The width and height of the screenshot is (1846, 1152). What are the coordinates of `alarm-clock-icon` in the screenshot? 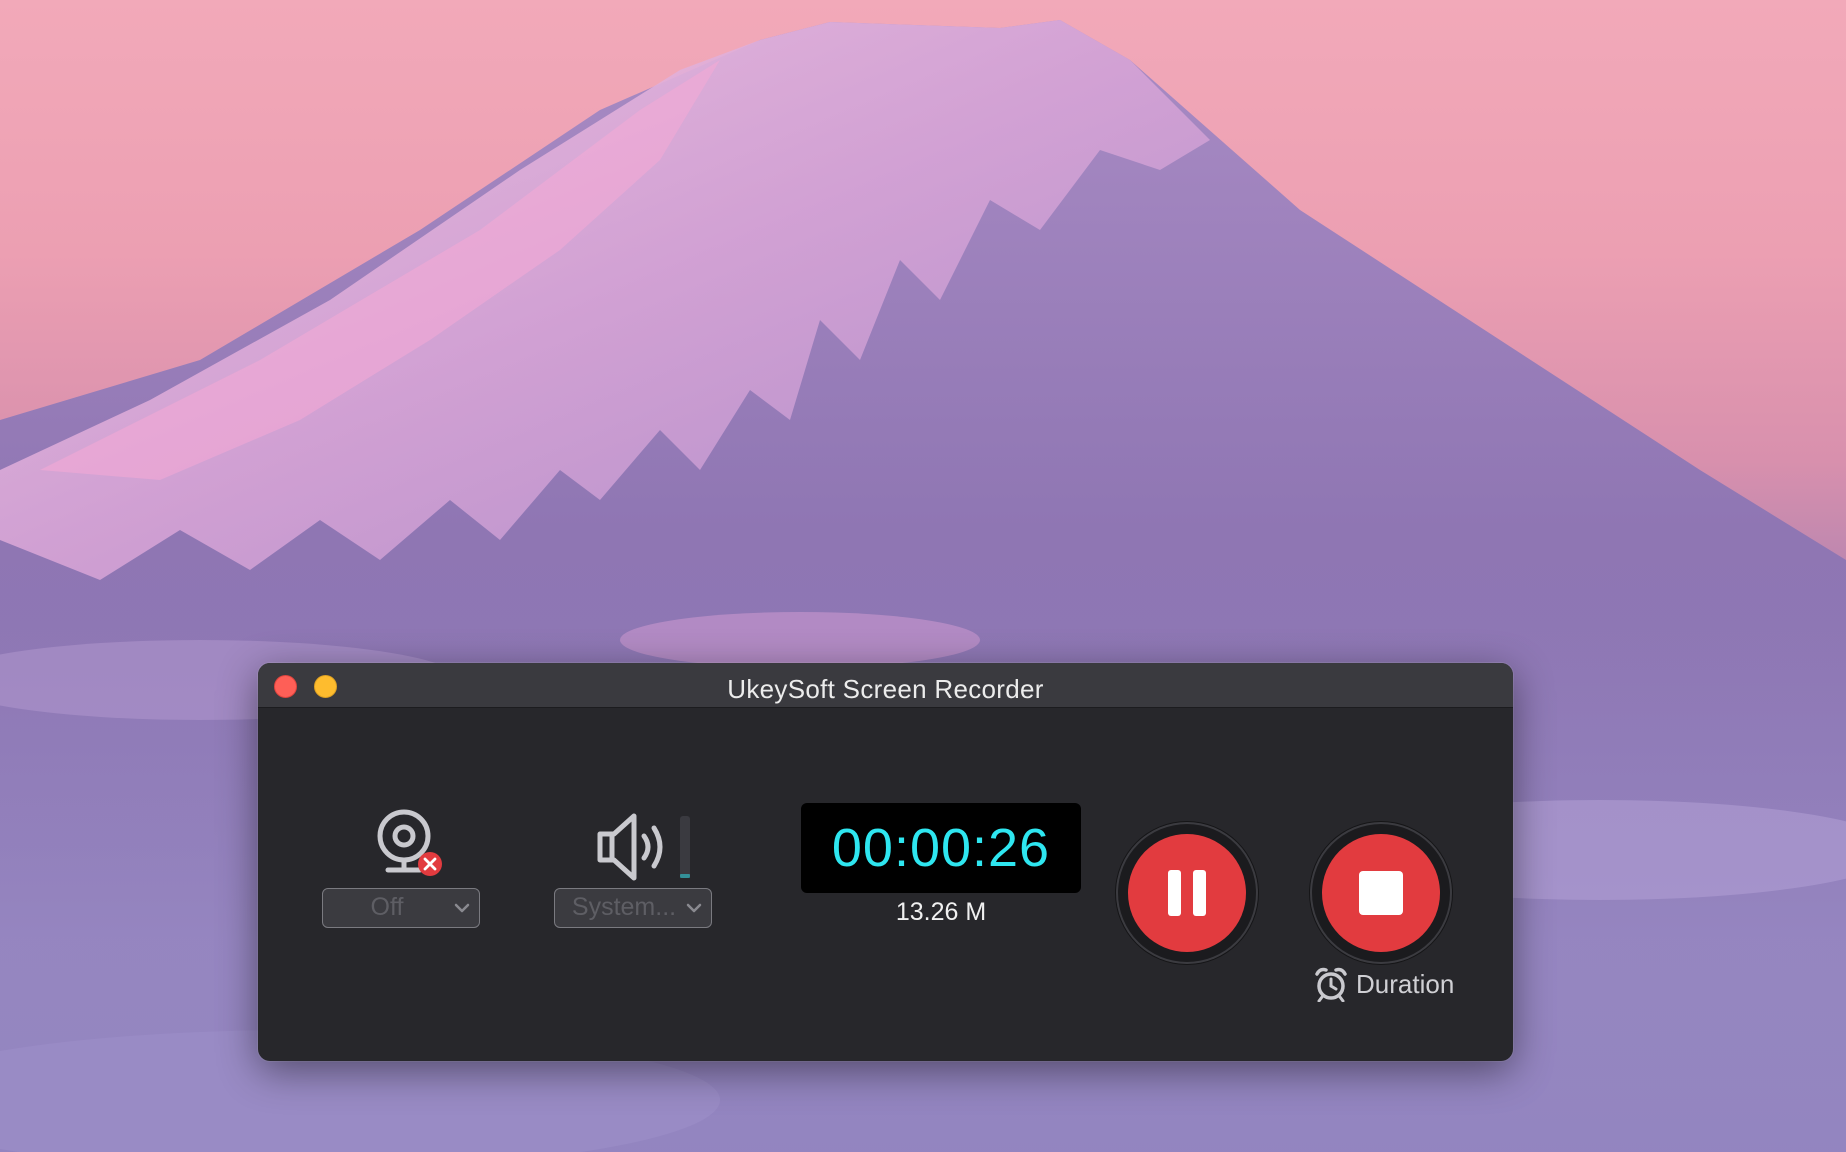 It's located at (1331, 984).